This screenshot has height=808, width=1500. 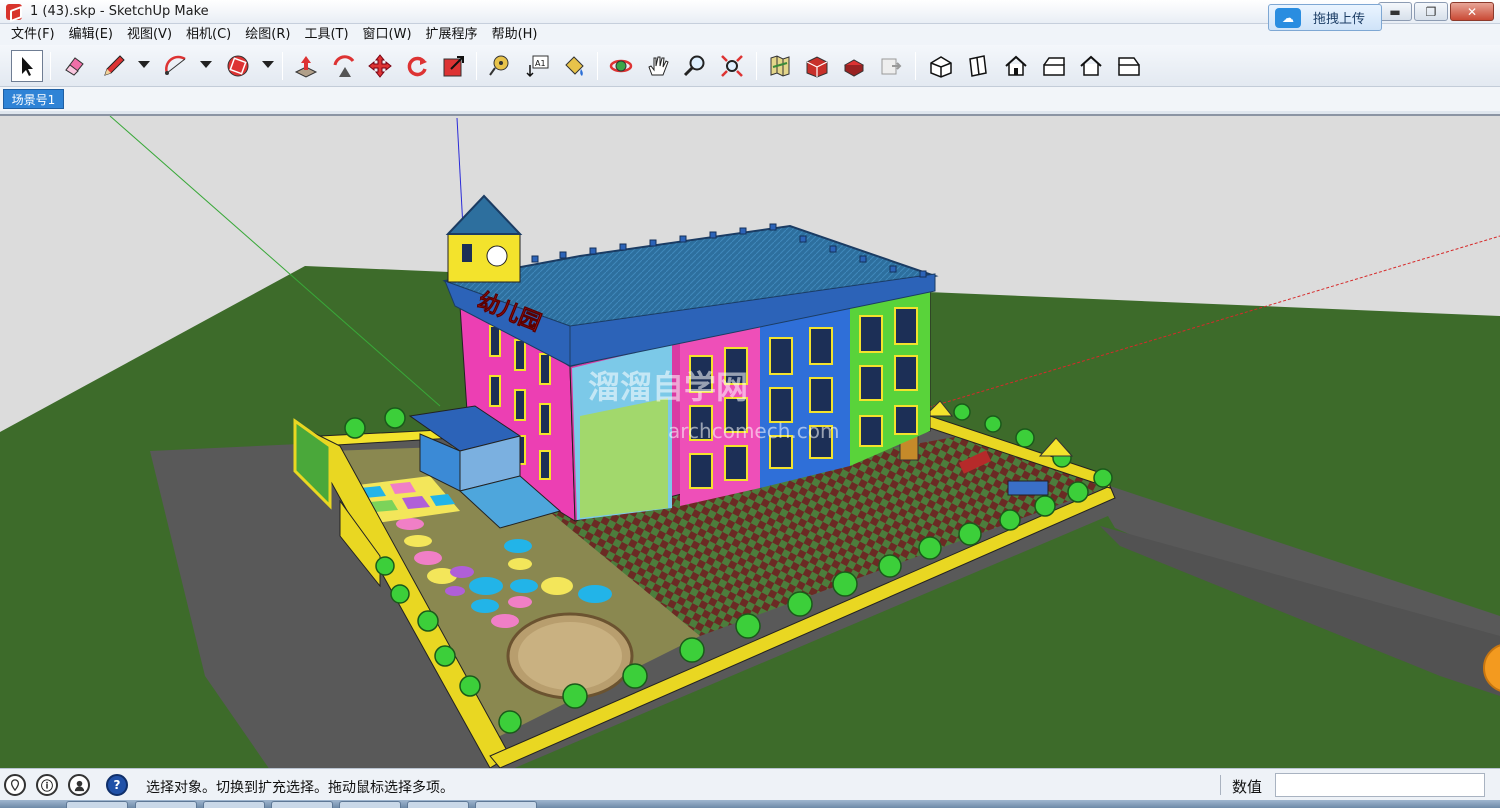 I want to click on move-arrows-icon, so click(x=380, y=66).